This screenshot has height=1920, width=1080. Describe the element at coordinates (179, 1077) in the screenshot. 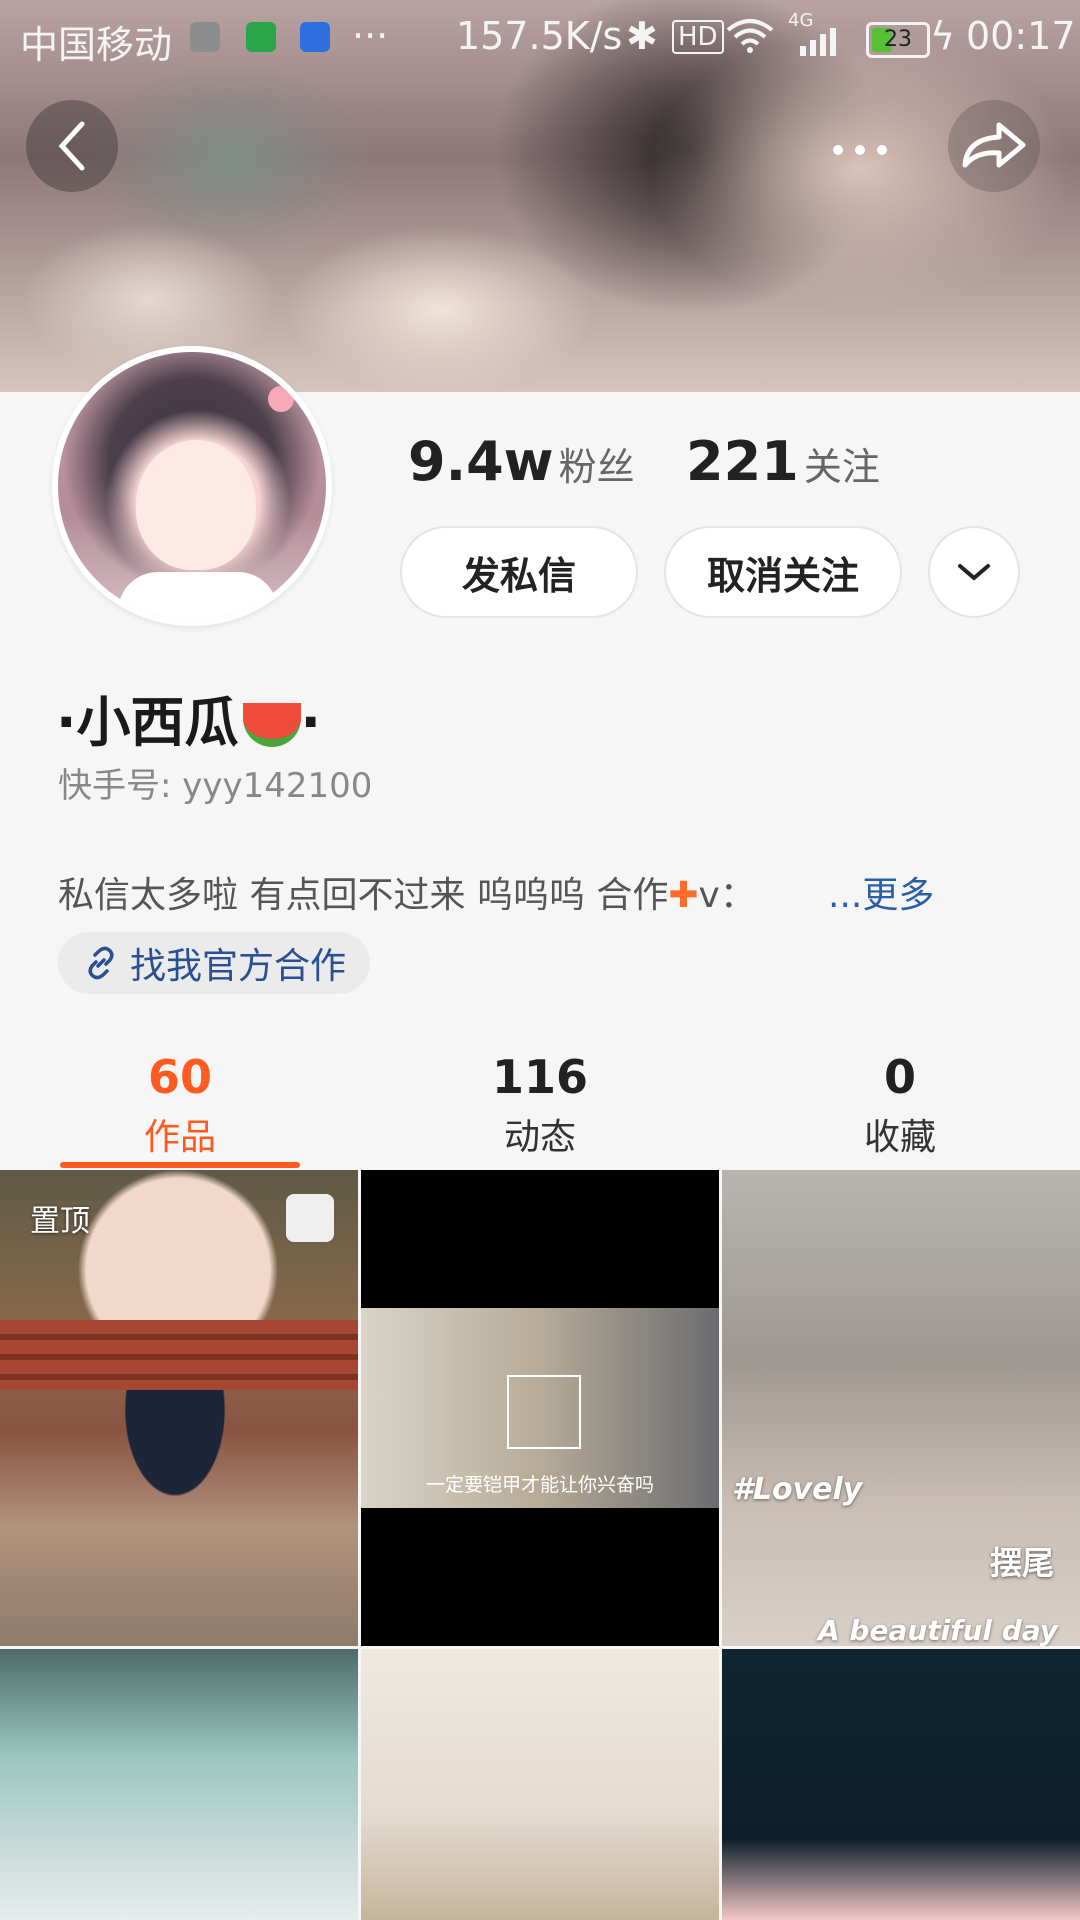

I see `tab-works-count: 60` at that location.